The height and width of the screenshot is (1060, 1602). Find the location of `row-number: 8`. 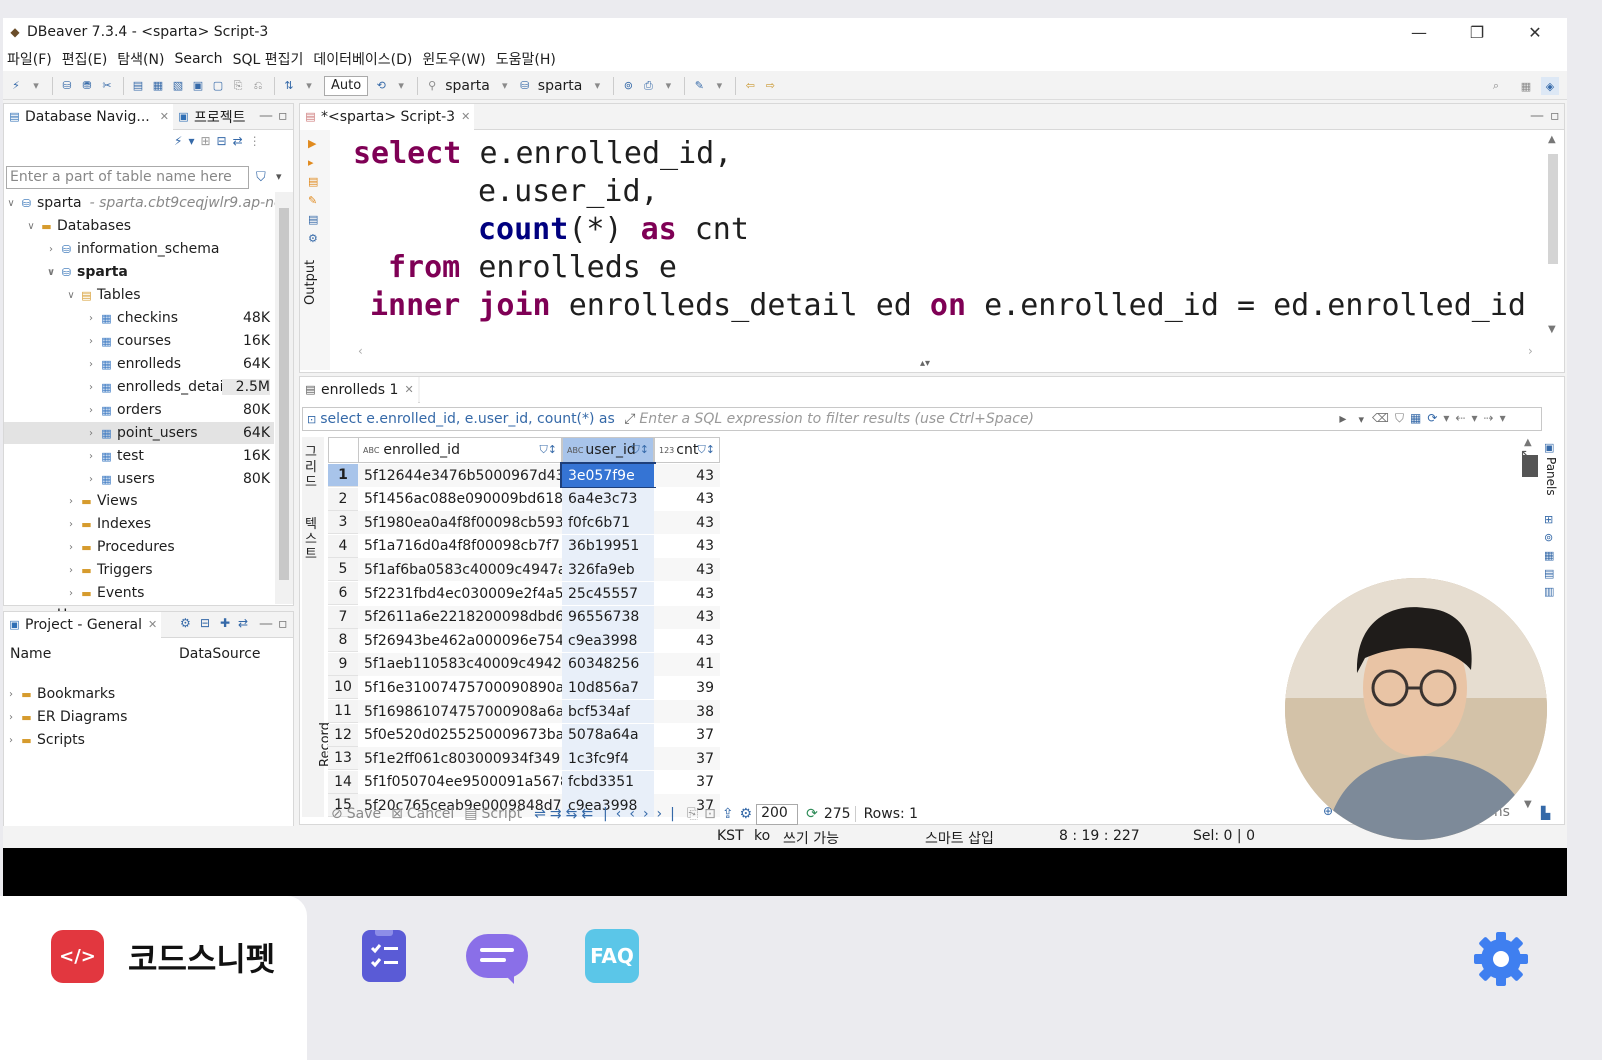

row-number: 8 is located at coordinates (343, 641).